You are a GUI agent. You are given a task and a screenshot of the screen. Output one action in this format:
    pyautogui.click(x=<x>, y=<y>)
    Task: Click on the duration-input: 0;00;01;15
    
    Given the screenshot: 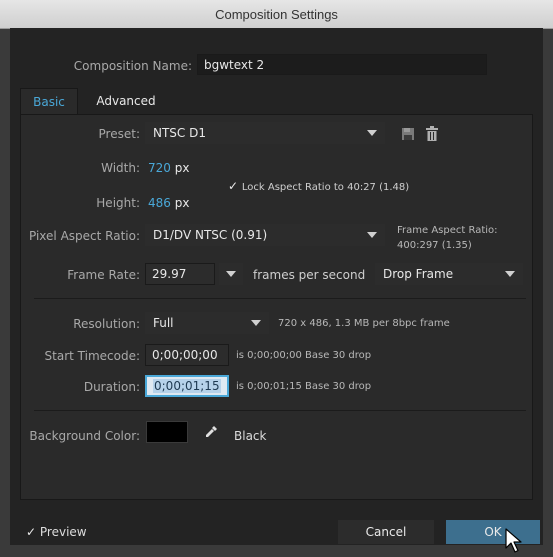 What is the action you would take?
    pyautogui.click(x=187, y=386)
    